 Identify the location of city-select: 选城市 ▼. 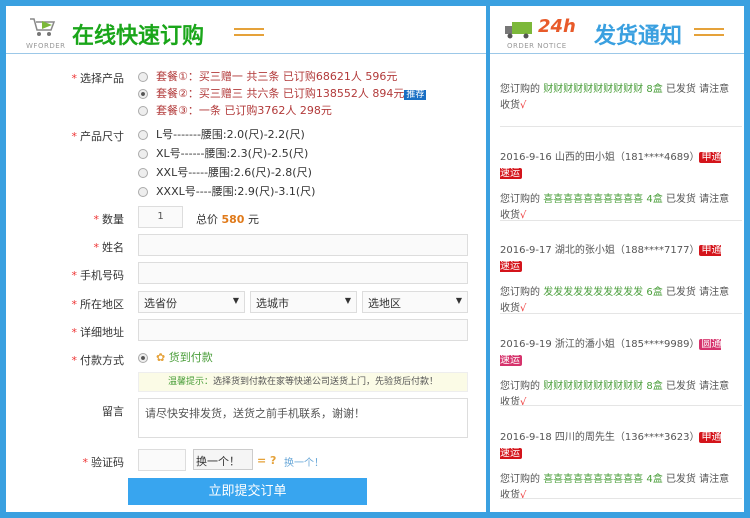
(303, 302).